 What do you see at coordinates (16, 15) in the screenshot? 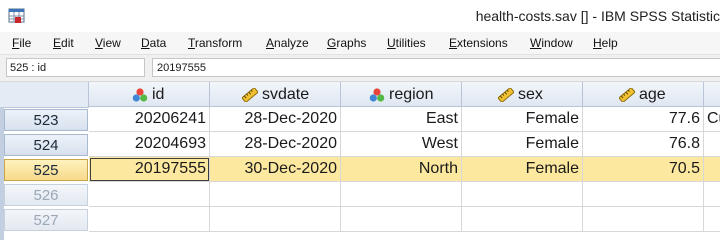
I see `spss-data-editor-icon` at bounding box center [16, 15].